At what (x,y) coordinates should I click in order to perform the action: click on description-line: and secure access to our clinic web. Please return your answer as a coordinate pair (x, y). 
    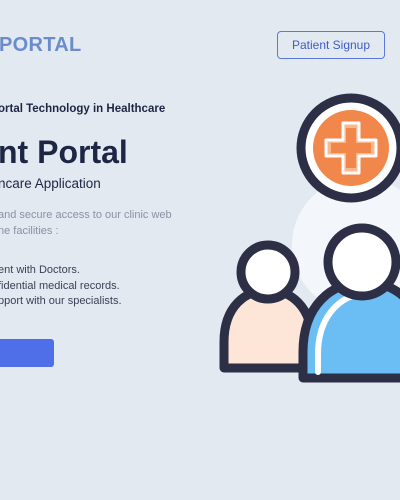
    Looking at the image, I should click on (86, 215).